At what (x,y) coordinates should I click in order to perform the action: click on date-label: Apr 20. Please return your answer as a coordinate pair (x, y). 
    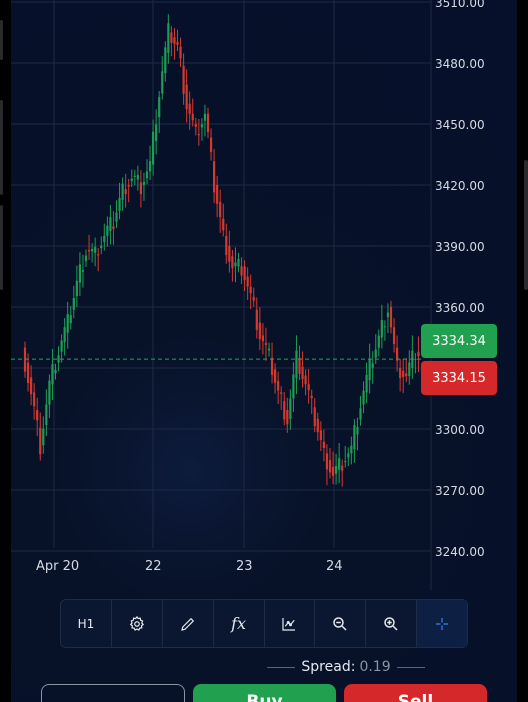
    Looking at the image, I should click on (57, 566).